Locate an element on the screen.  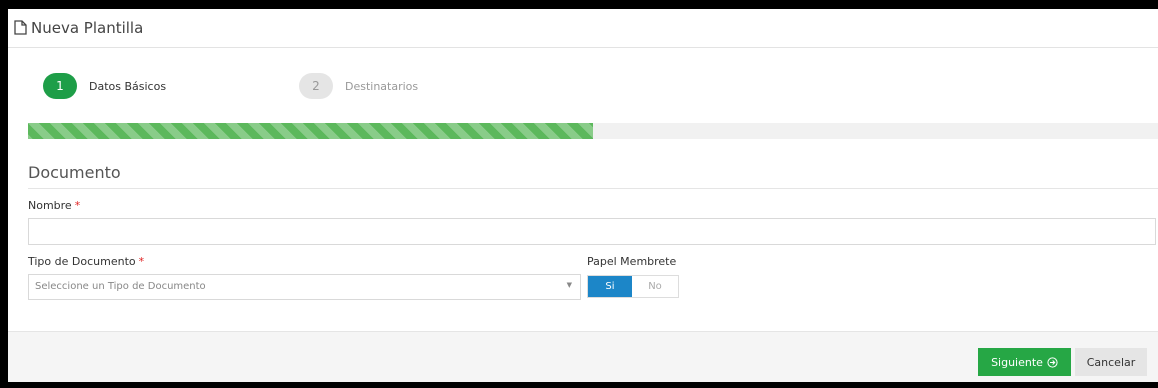
next-button-label: Siguiente is located at coordinates (1017, 362).